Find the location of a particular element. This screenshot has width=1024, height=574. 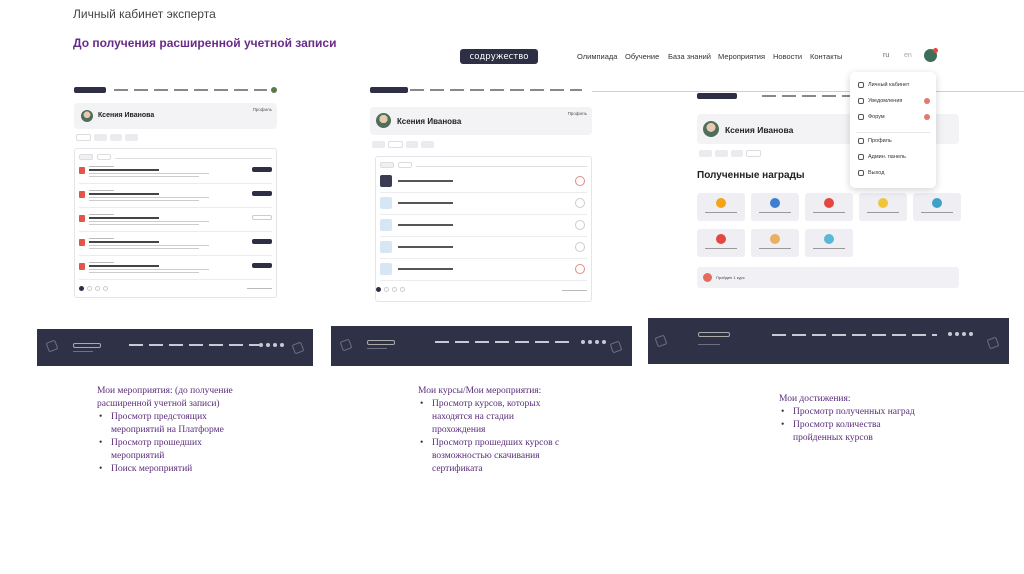

site-logo: содружество is located at coordinates (499, 56).